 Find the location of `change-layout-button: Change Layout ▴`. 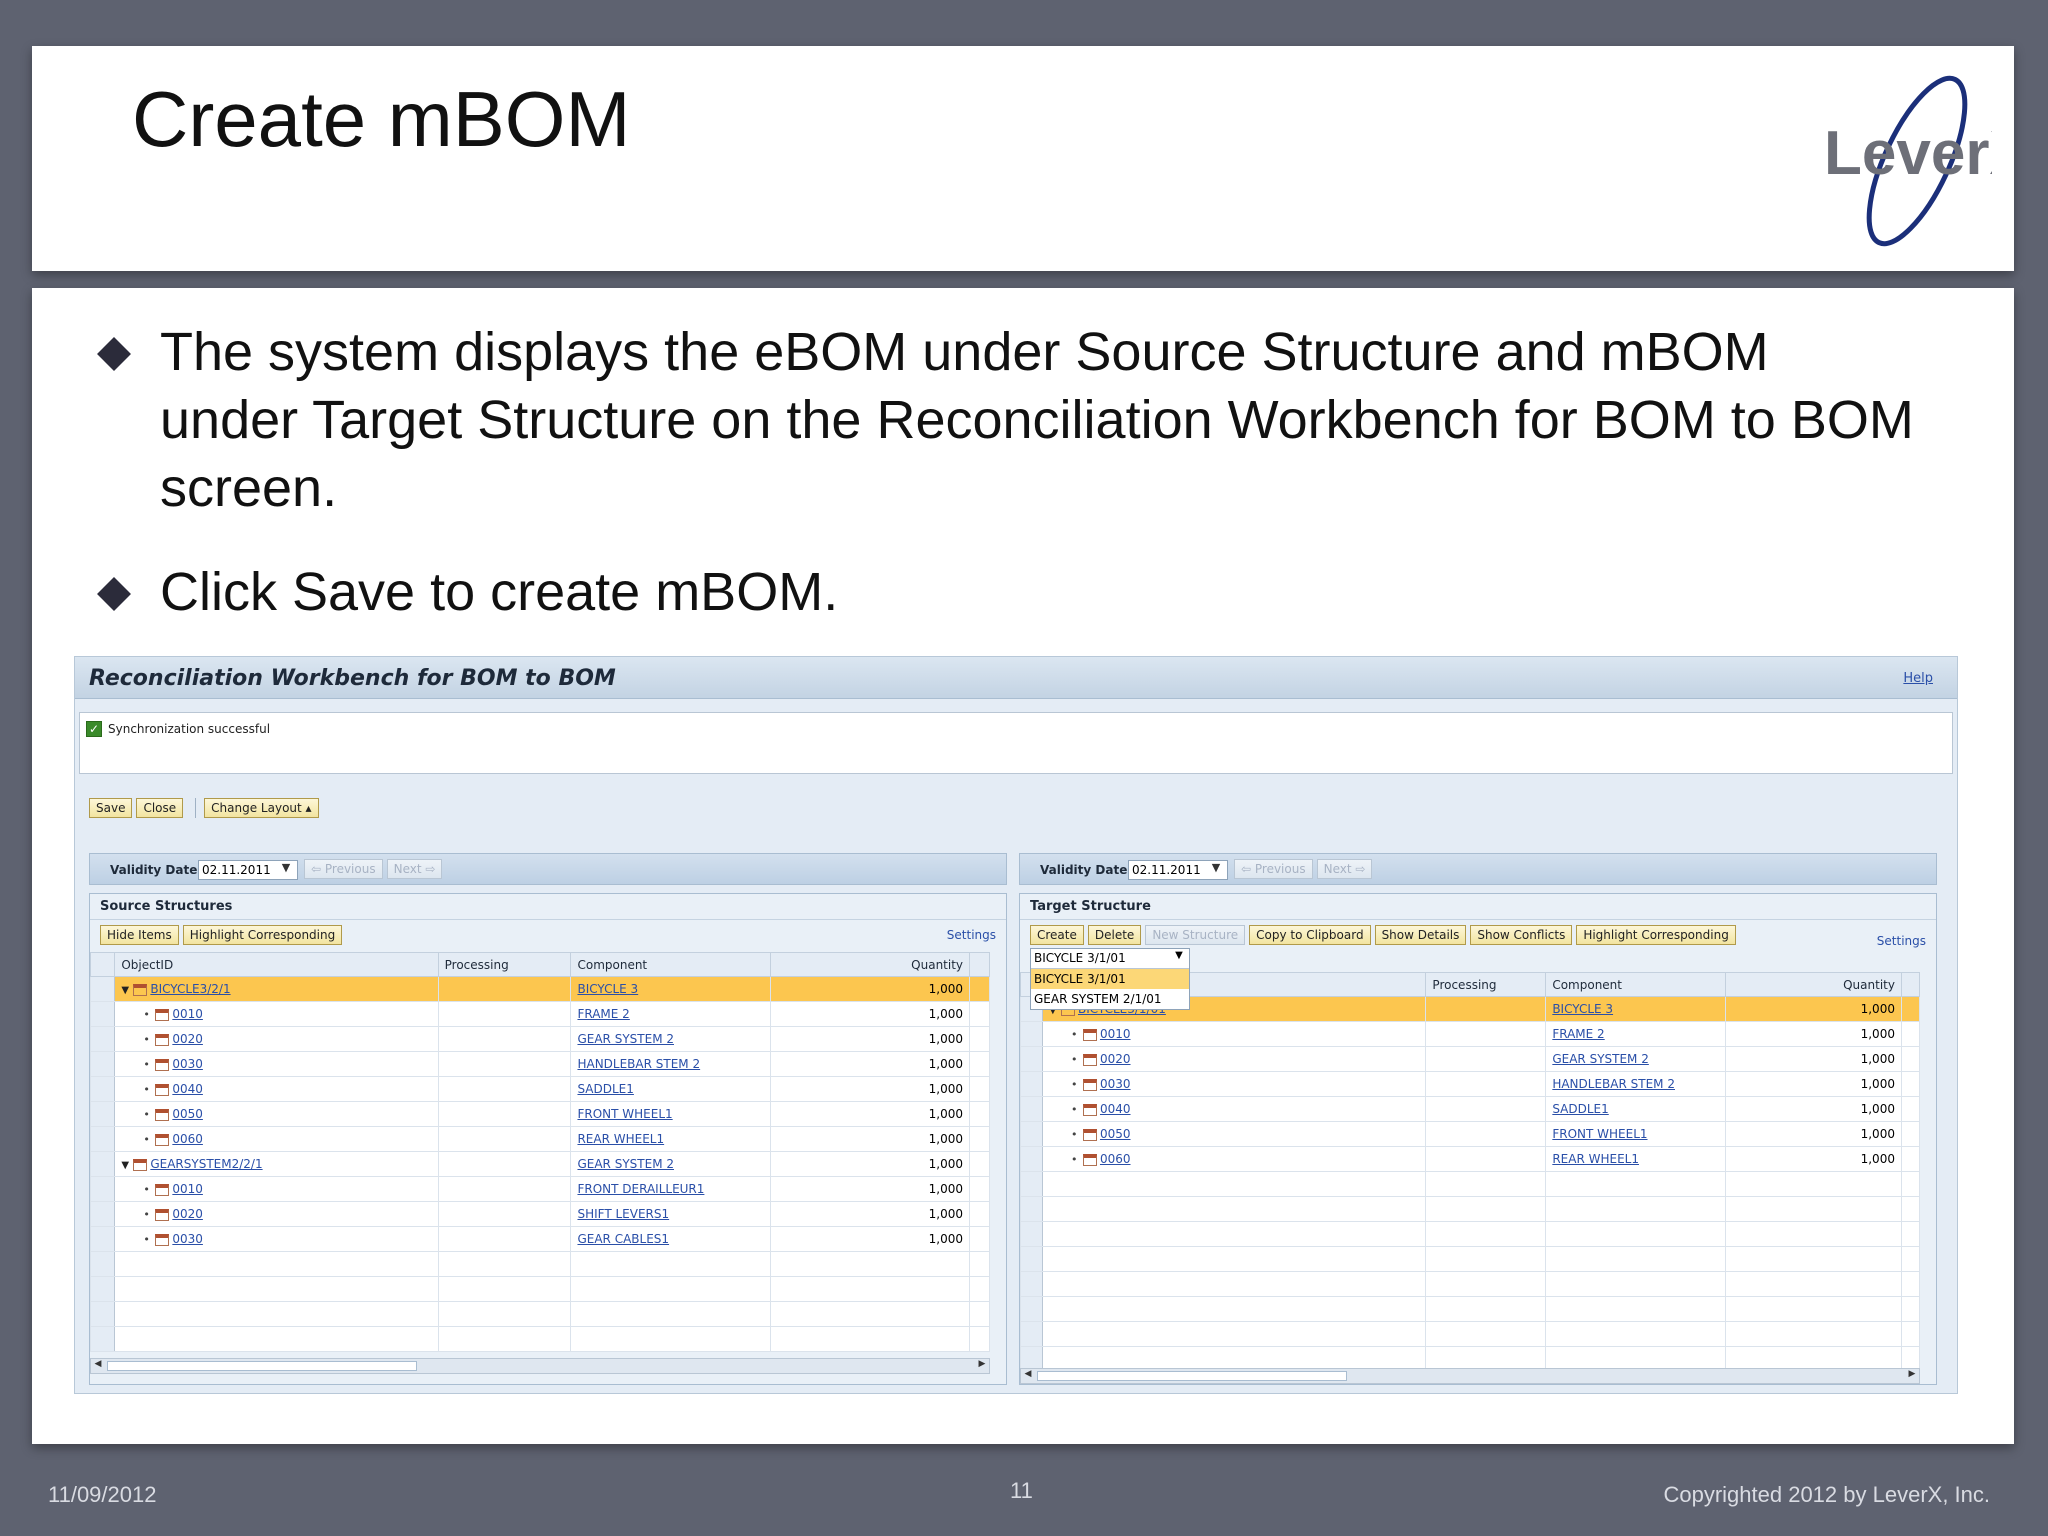

change-layout-button: Change Layout ▴ is located at coordinates (261, 808).